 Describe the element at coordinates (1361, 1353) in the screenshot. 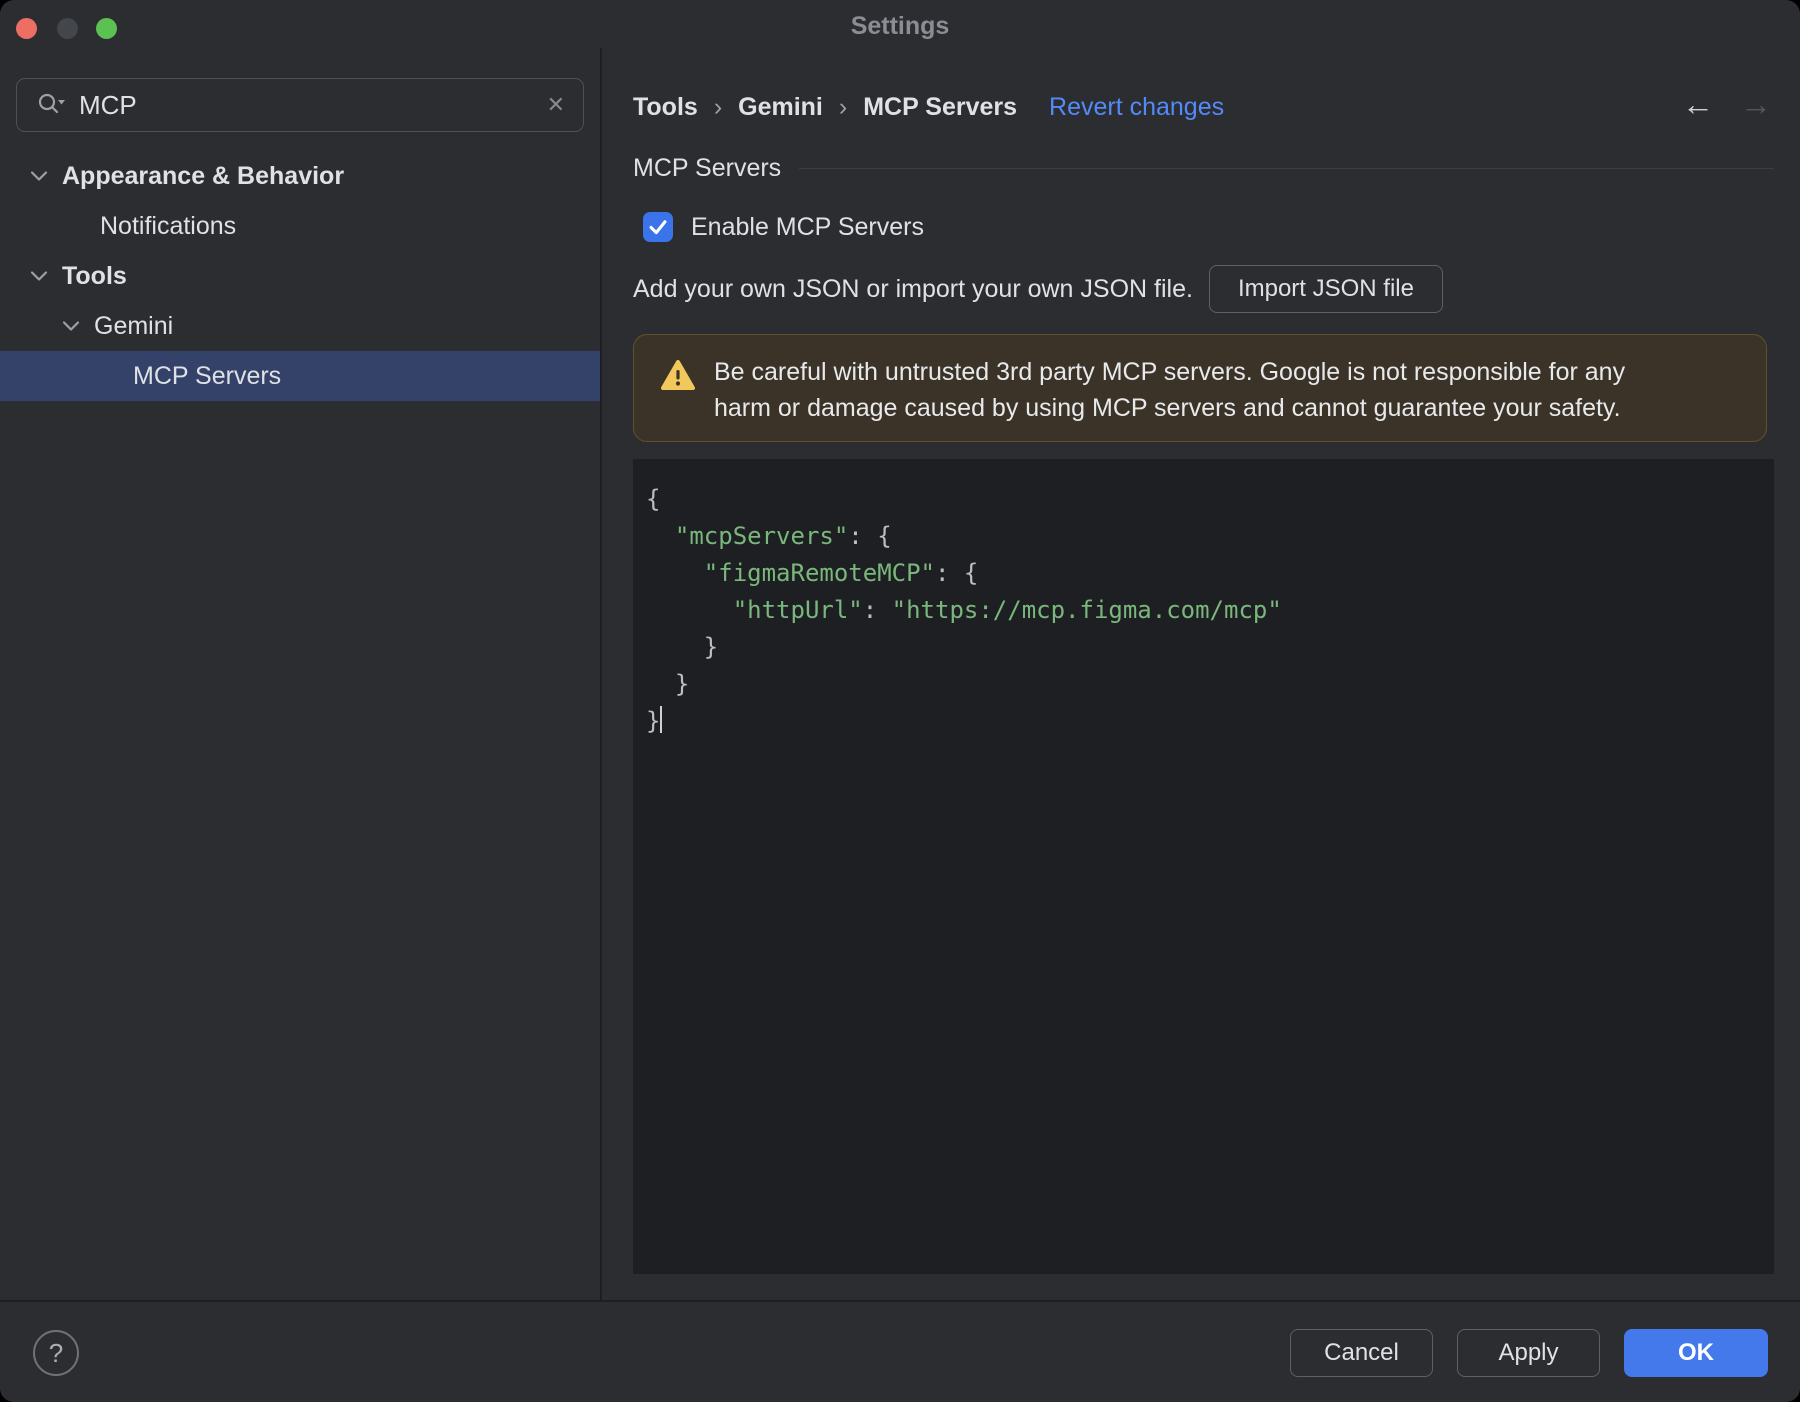

I see `cancel-button: Cancel` at that location.